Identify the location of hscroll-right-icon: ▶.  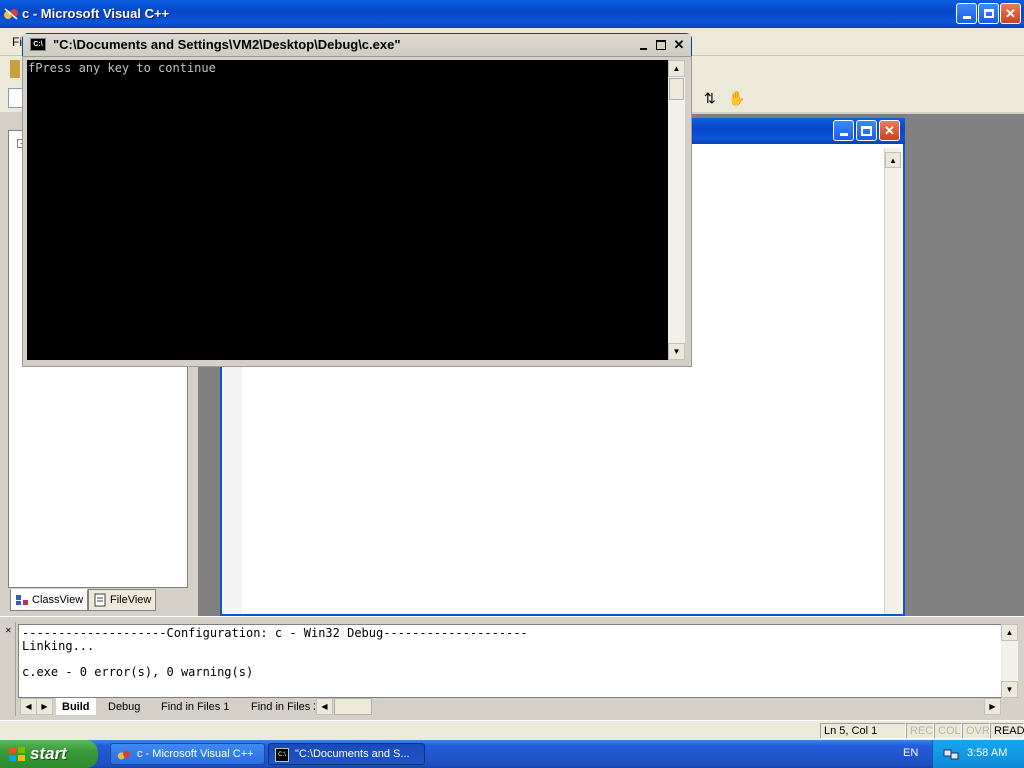
(992, 706).